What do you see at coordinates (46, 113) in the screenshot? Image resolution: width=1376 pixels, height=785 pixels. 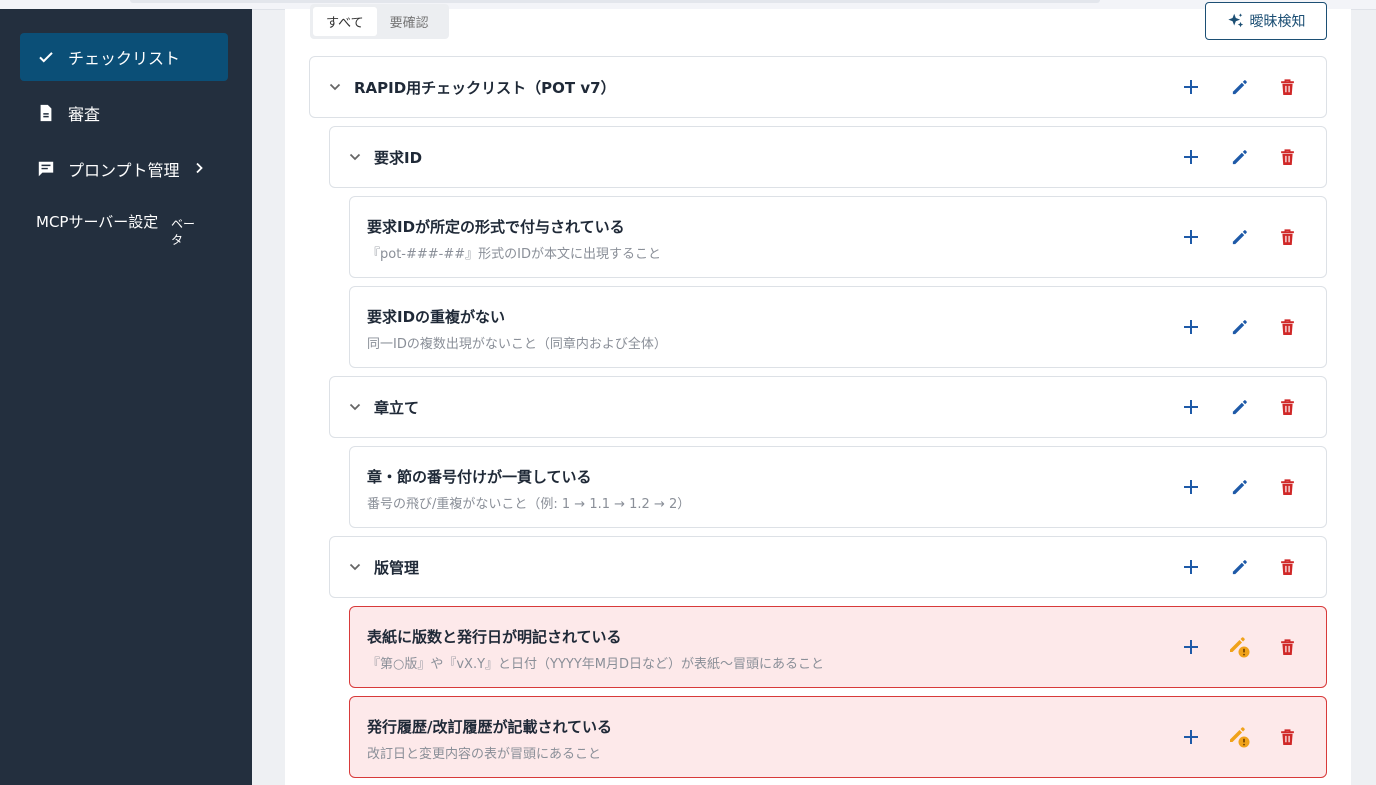 I see `document-icon` at bounding box center [46, 113].